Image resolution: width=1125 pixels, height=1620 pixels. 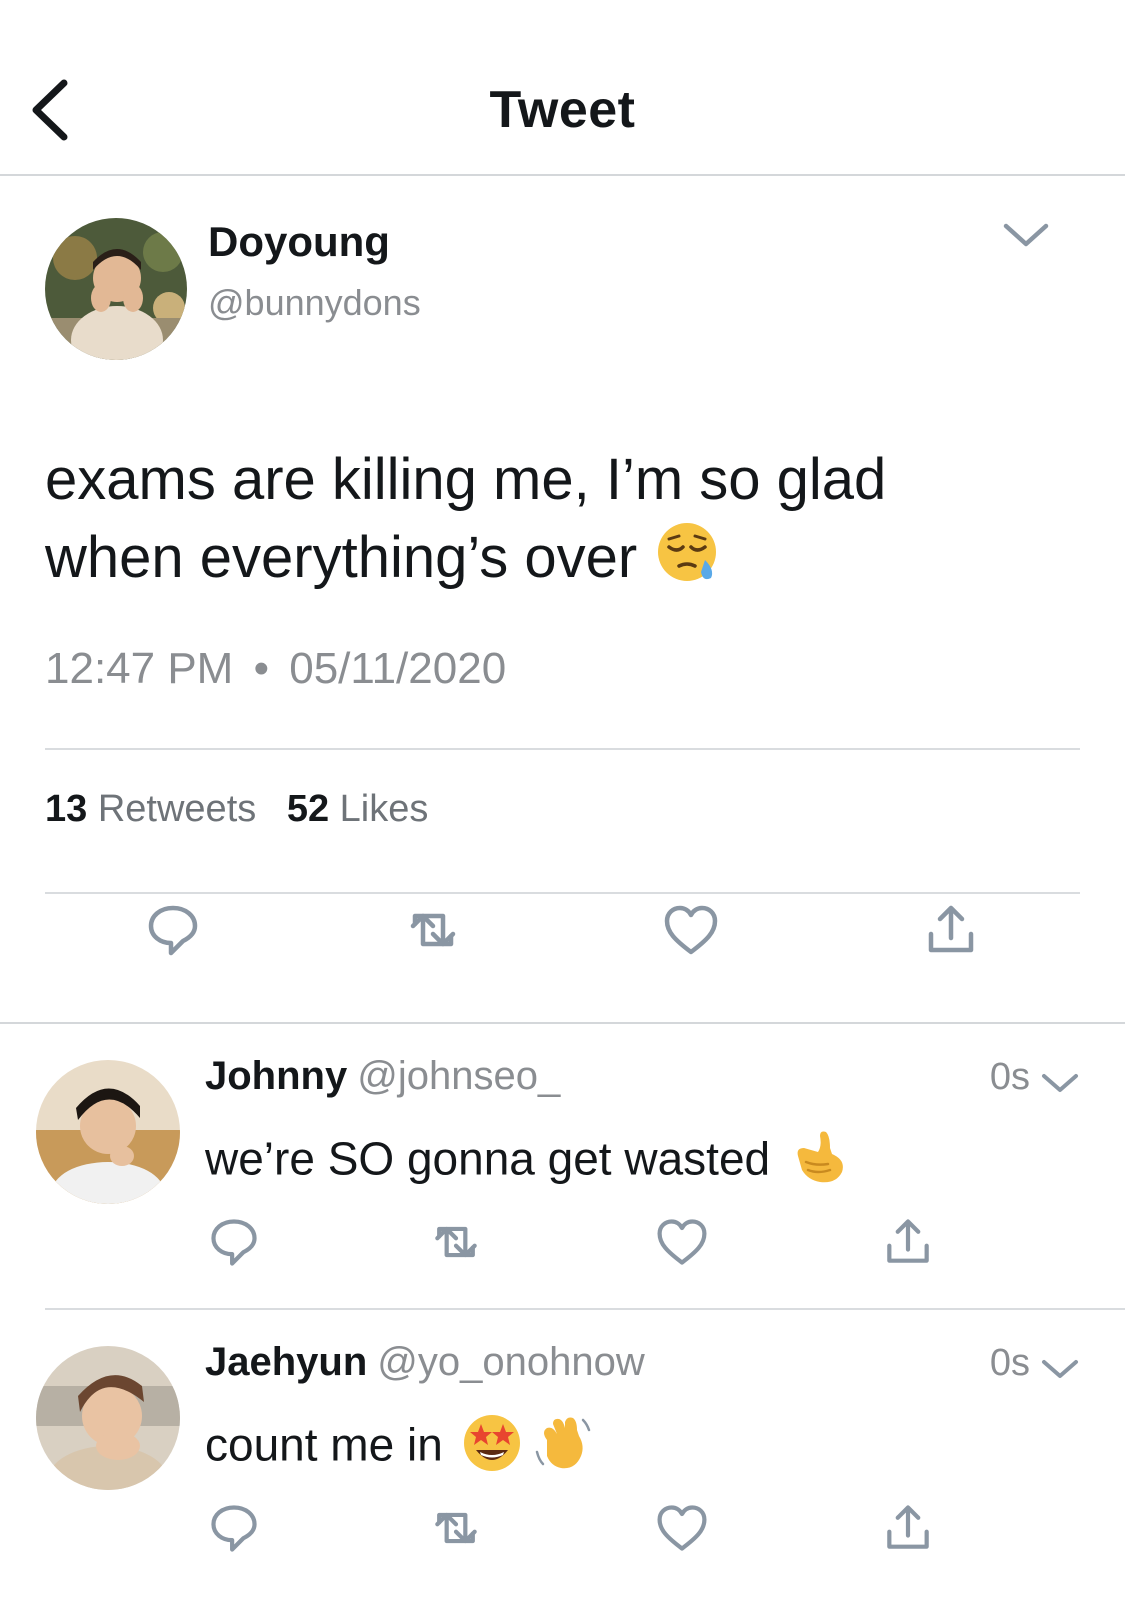 What do you see at coordinates (458, 1076) in the screenshot?
I see `reply-handle: @johnseo_` at bounding box center [458, 1076].